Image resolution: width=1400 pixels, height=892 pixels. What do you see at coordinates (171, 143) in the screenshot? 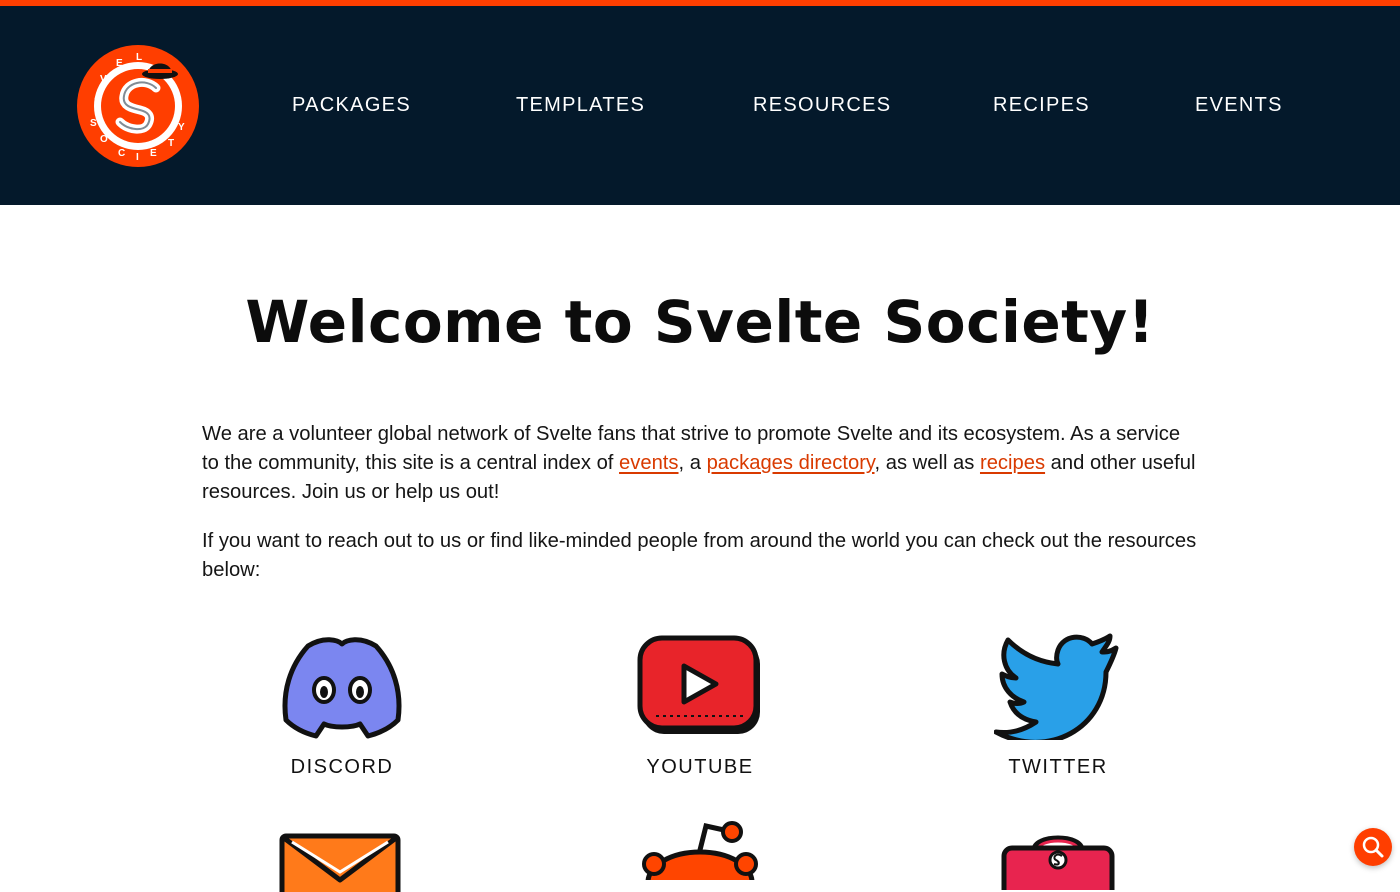
I see `svg-text: T` at bounding box center [171, 143].